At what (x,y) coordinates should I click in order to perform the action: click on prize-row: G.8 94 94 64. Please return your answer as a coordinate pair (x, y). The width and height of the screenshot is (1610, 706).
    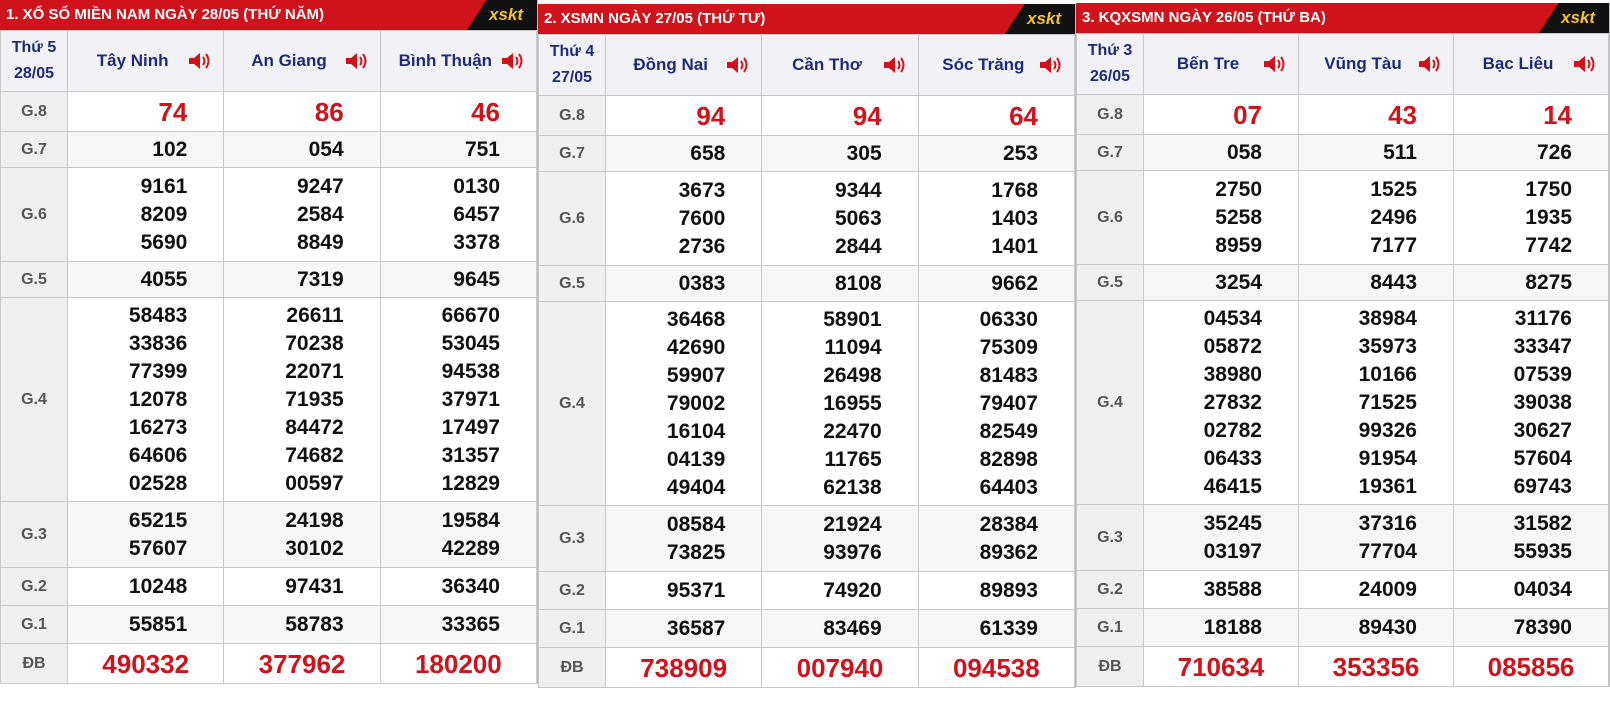
    Looking at the image, I should click on (807, 115).